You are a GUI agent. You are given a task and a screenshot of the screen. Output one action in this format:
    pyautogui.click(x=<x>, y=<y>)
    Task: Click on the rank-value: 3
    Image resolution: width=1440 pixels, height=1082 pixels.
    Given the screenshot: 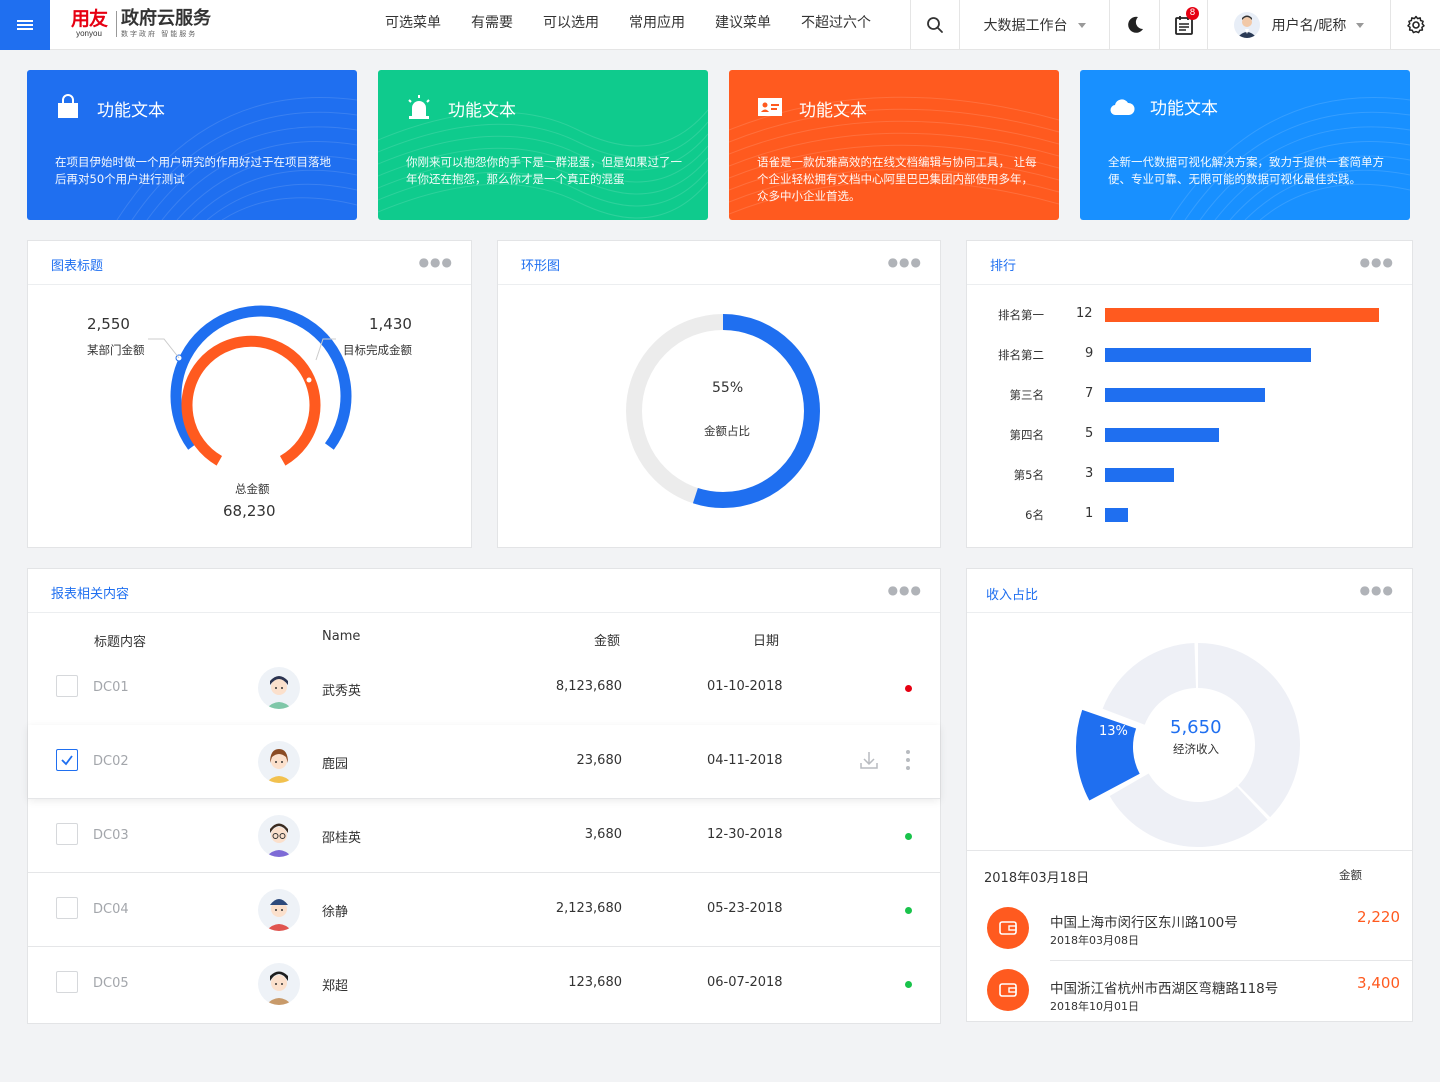 What is the action you would take?
    pyautogui.click(x=1089, y=473)
    